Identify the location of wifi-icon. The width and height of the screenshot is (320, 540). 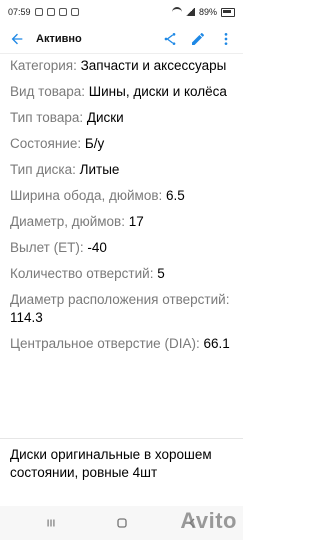
(176, 12).